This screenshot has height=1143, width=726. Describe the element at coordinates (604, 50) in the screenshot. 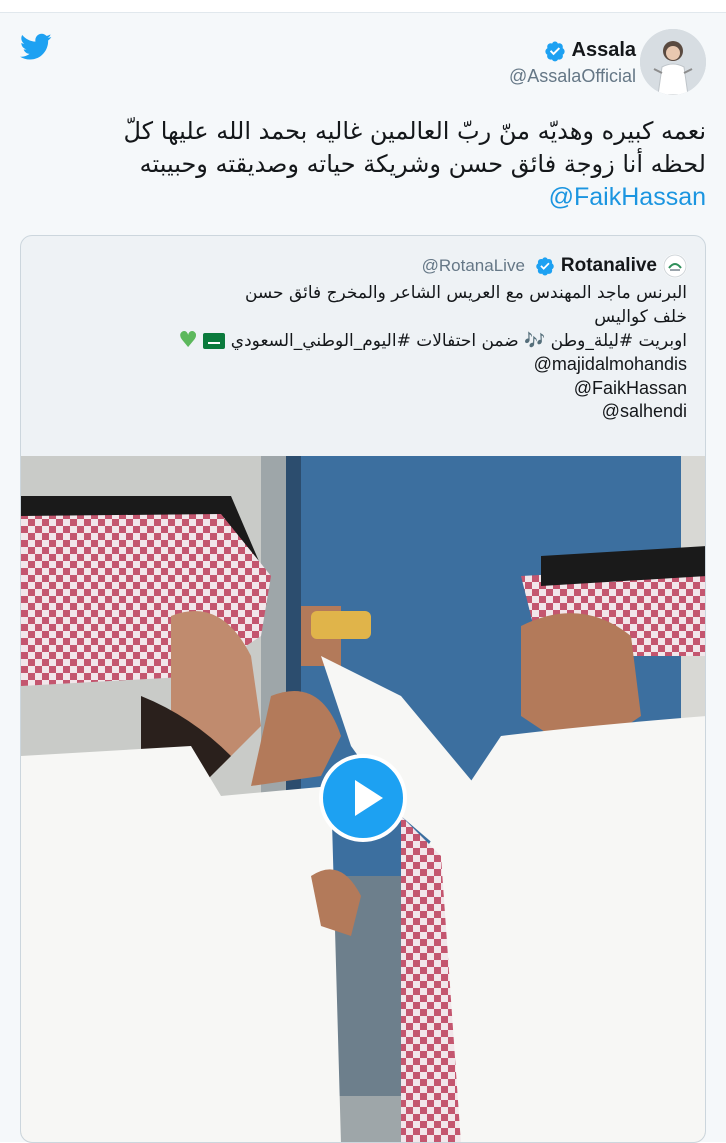

I see `author-name: Assala` at that location.